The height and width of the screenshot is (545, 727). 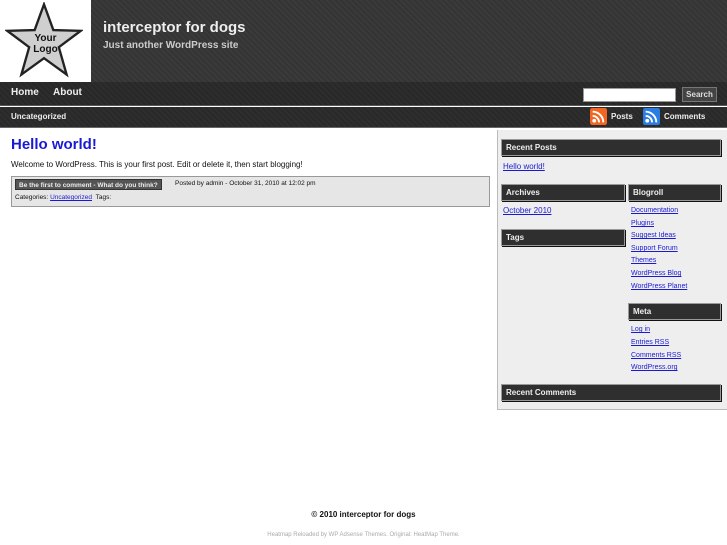 I want to click on post-title: Hello world!, so click(x=54, y=144).